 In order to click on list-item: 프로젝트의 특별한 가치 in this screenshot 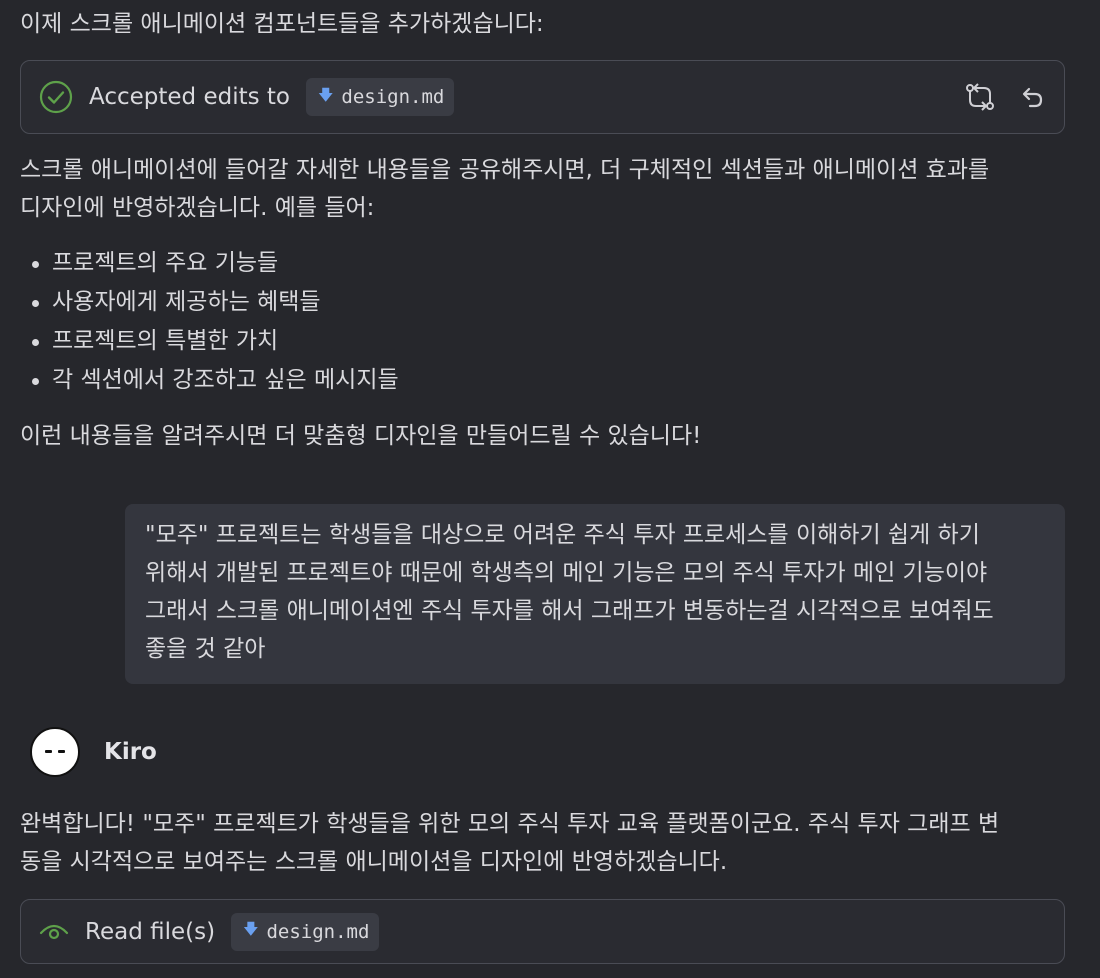, I will do `click(209, 341)`.